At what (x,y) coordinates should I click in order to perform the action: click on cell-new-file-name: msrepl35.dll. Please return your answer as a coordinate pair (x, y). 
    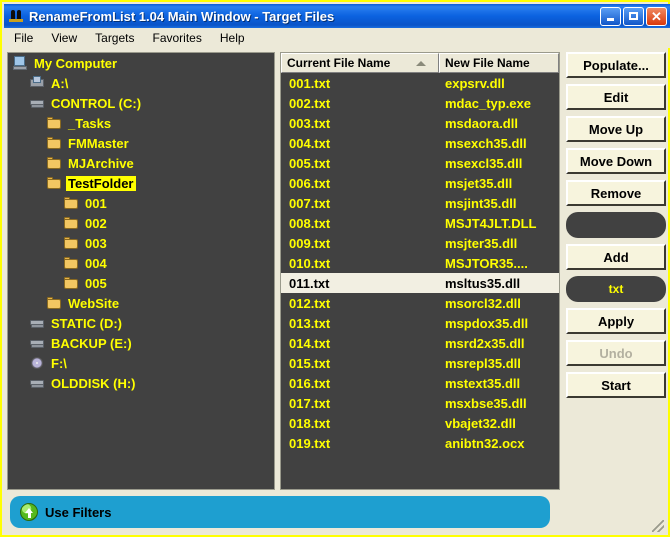
    Looking at the image, I should click on (483, 363).